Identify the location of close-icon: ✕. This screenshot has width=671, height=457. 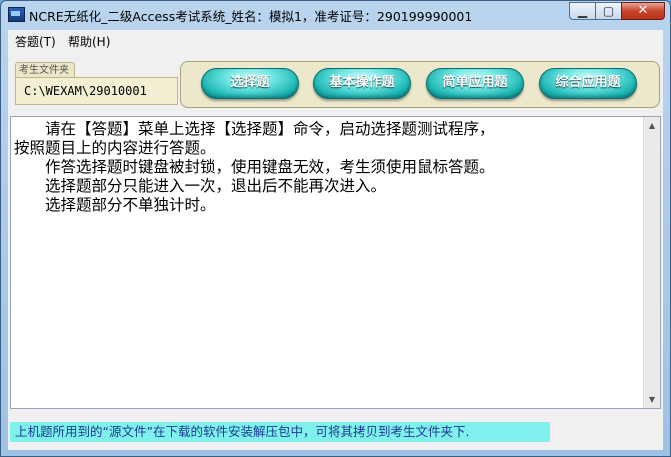
(643, 10).